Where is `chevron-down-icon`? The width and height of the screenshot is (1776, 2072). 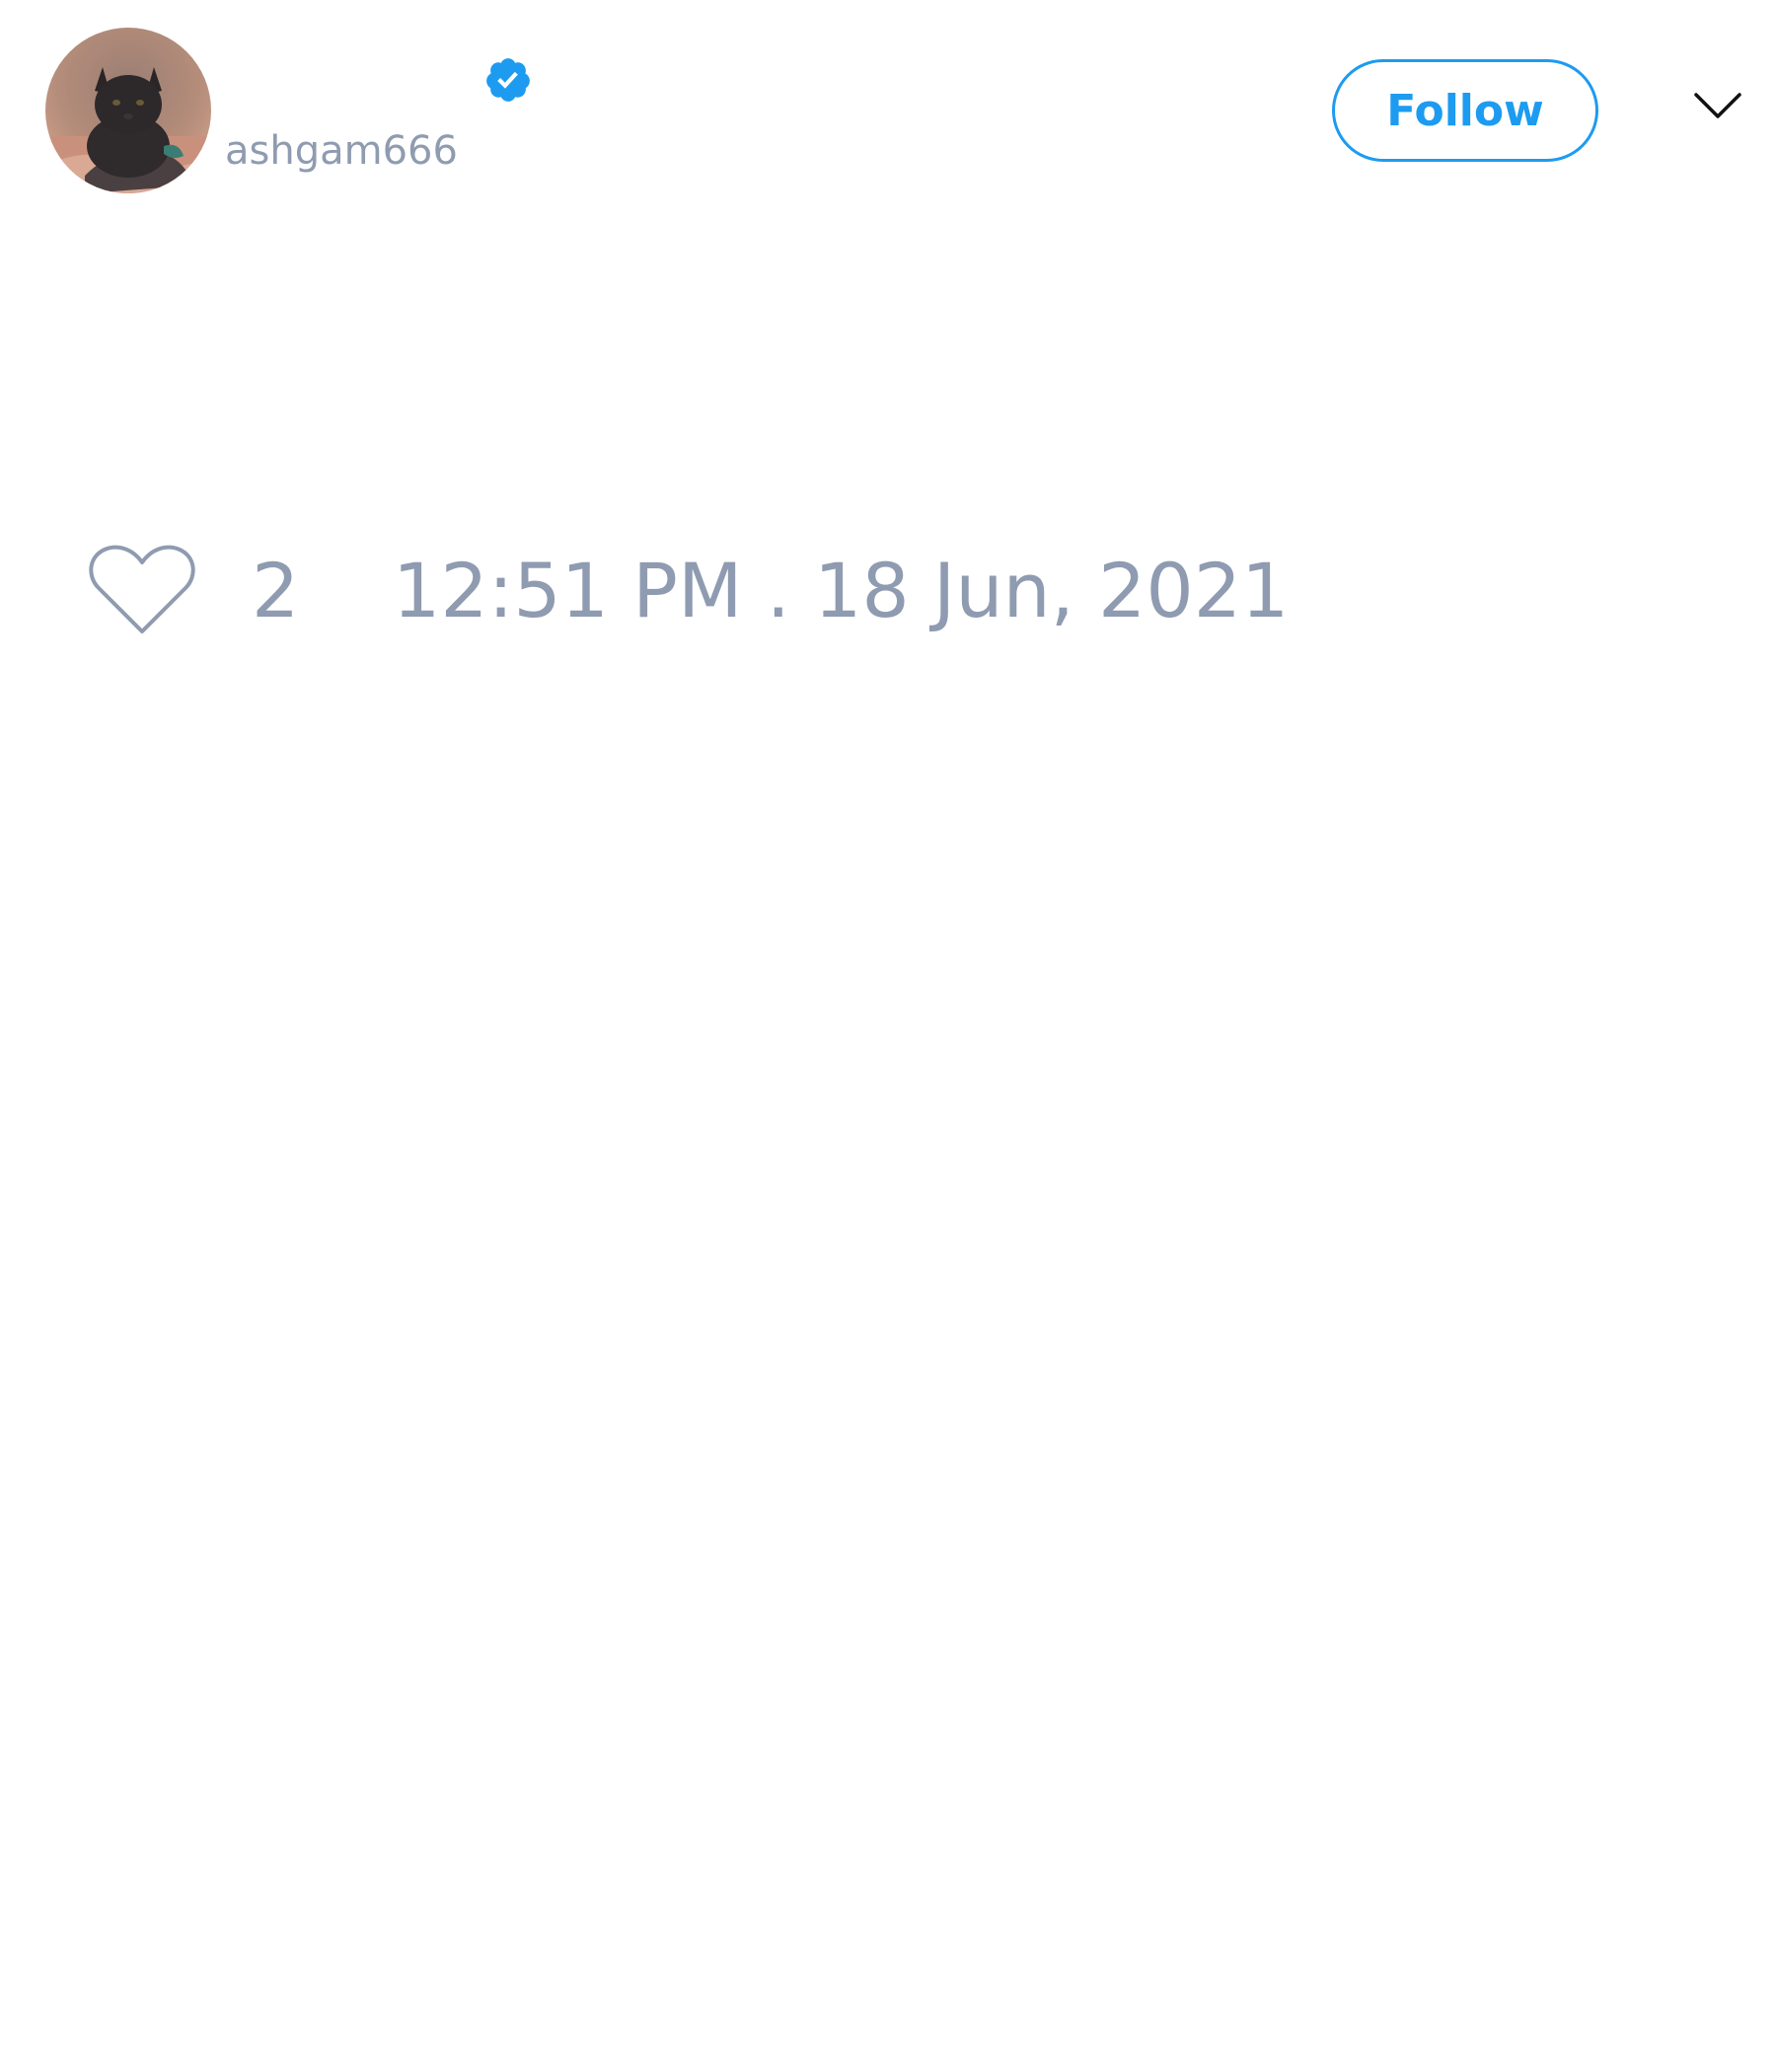
chevron-down-icon is located at coordinates (1718, 106).